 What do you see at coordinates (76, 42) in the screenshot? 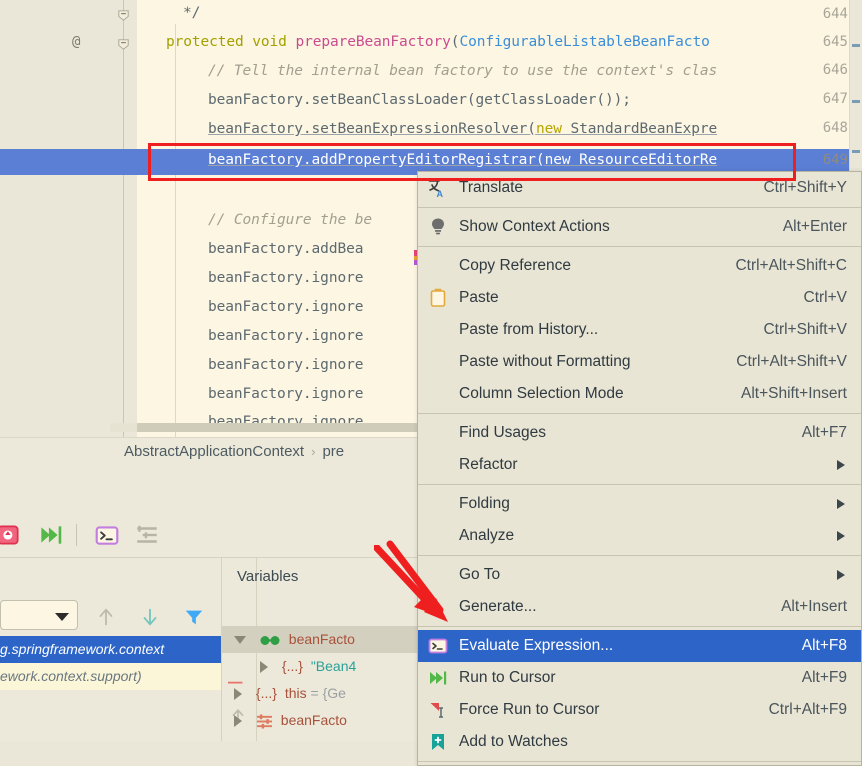
I see `annotation-gutter-mark: @` at bounding box center [76, 42].